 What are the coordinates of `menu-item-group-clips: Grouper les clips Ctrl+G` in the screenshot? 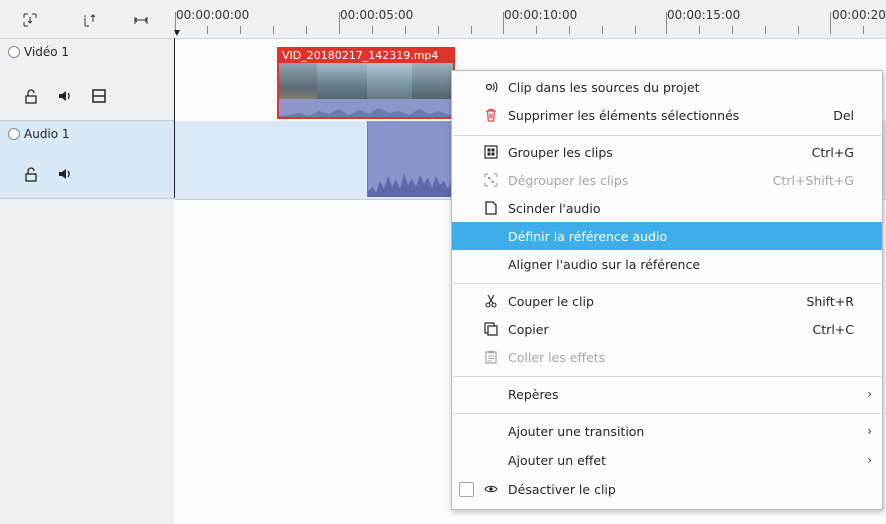 It's located at (667, 152).